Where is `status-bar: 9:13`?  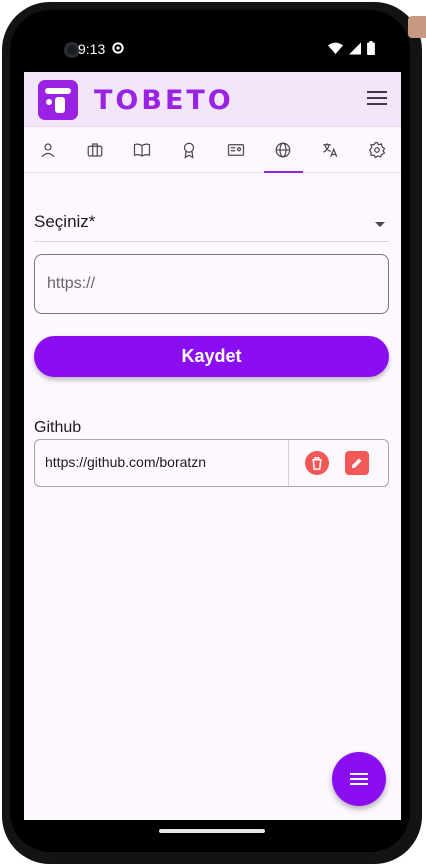
status-bar: 9:13 is located at coordinates (212, 50).